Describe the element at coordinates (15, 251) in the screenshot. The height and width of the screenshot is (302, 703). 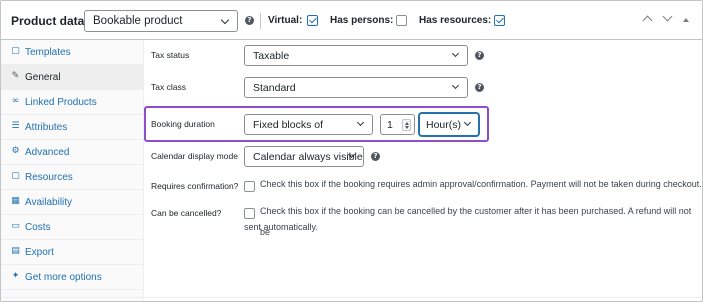
I see `export-icon: ▤` at that location.